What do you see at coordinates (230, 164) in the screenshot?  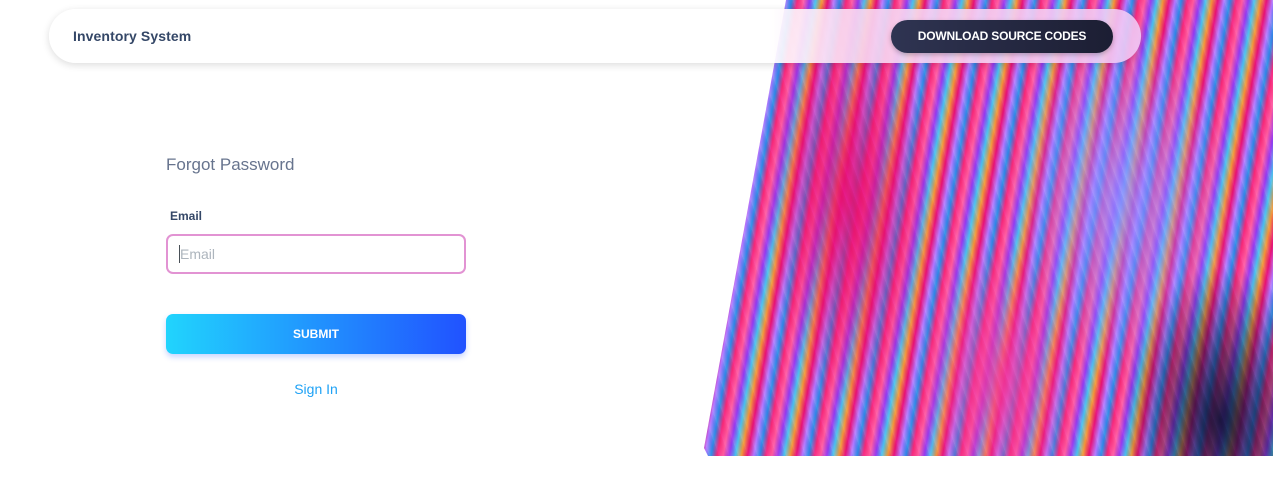 I see `page-title: Forgot Password` at bounding box center [230, 164].